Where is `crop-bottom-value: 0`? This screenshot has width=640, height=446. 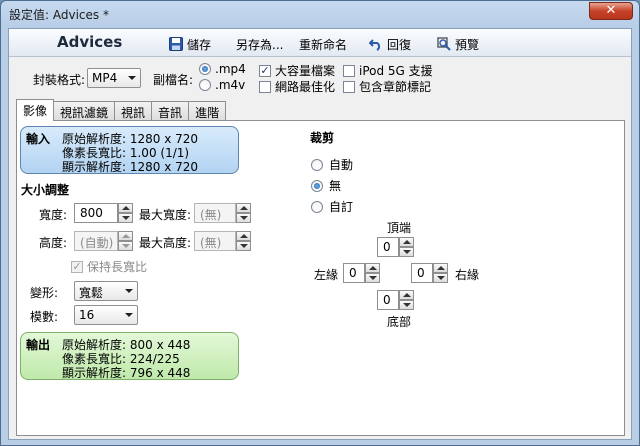 crop-bottom-value: 0 is located at coordinates (387, 300).